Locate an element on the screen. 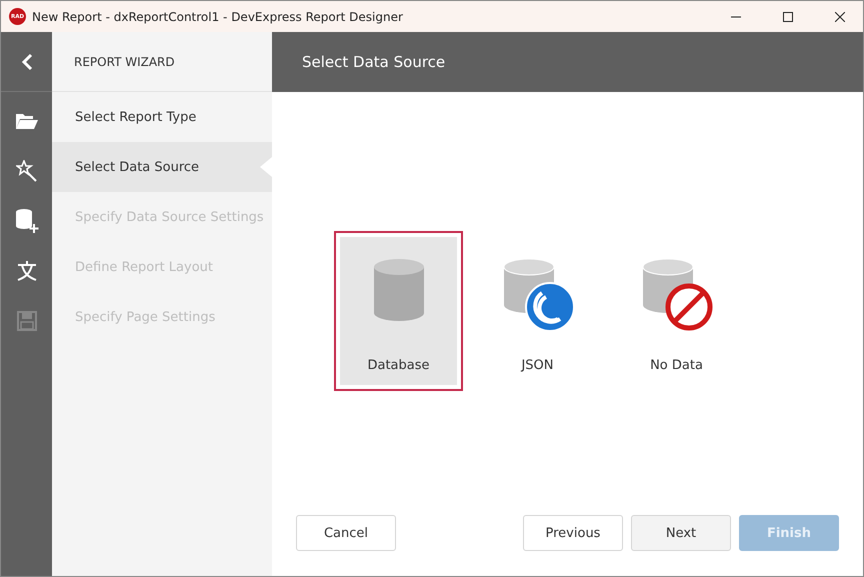 The width and height of the screenshot is (864, 577). page-header: Select Data Source is located at coordinates (567, 62).